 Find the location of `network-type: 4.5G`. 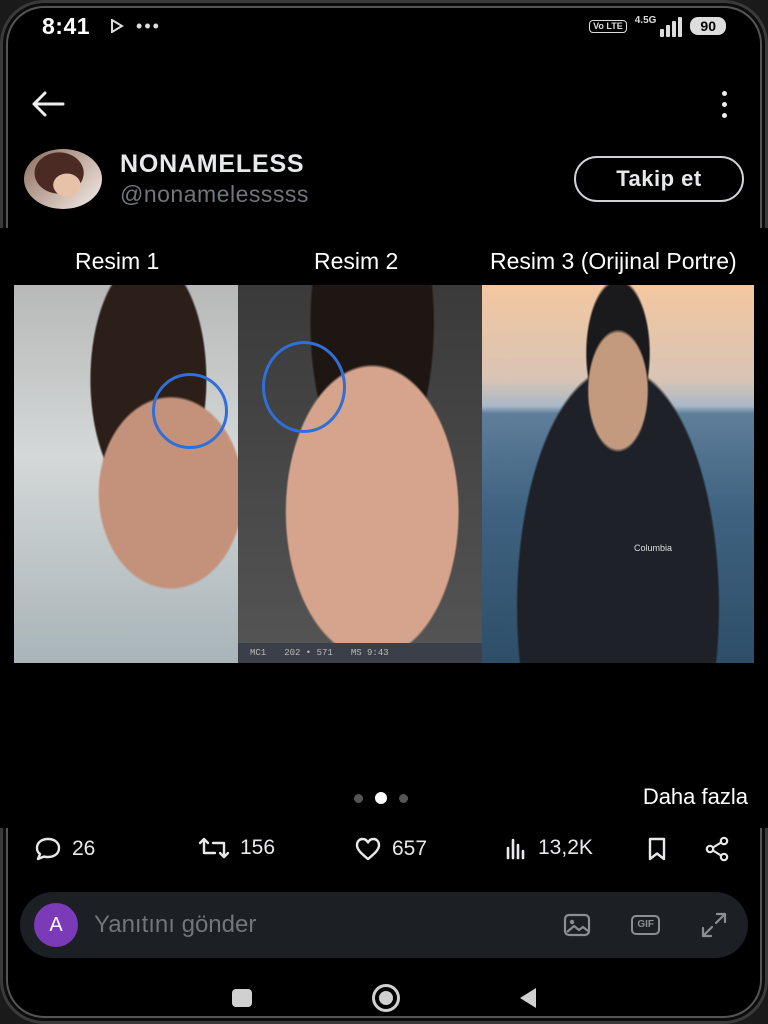

network-type: 4.5G is located at coordinates (645, 20).